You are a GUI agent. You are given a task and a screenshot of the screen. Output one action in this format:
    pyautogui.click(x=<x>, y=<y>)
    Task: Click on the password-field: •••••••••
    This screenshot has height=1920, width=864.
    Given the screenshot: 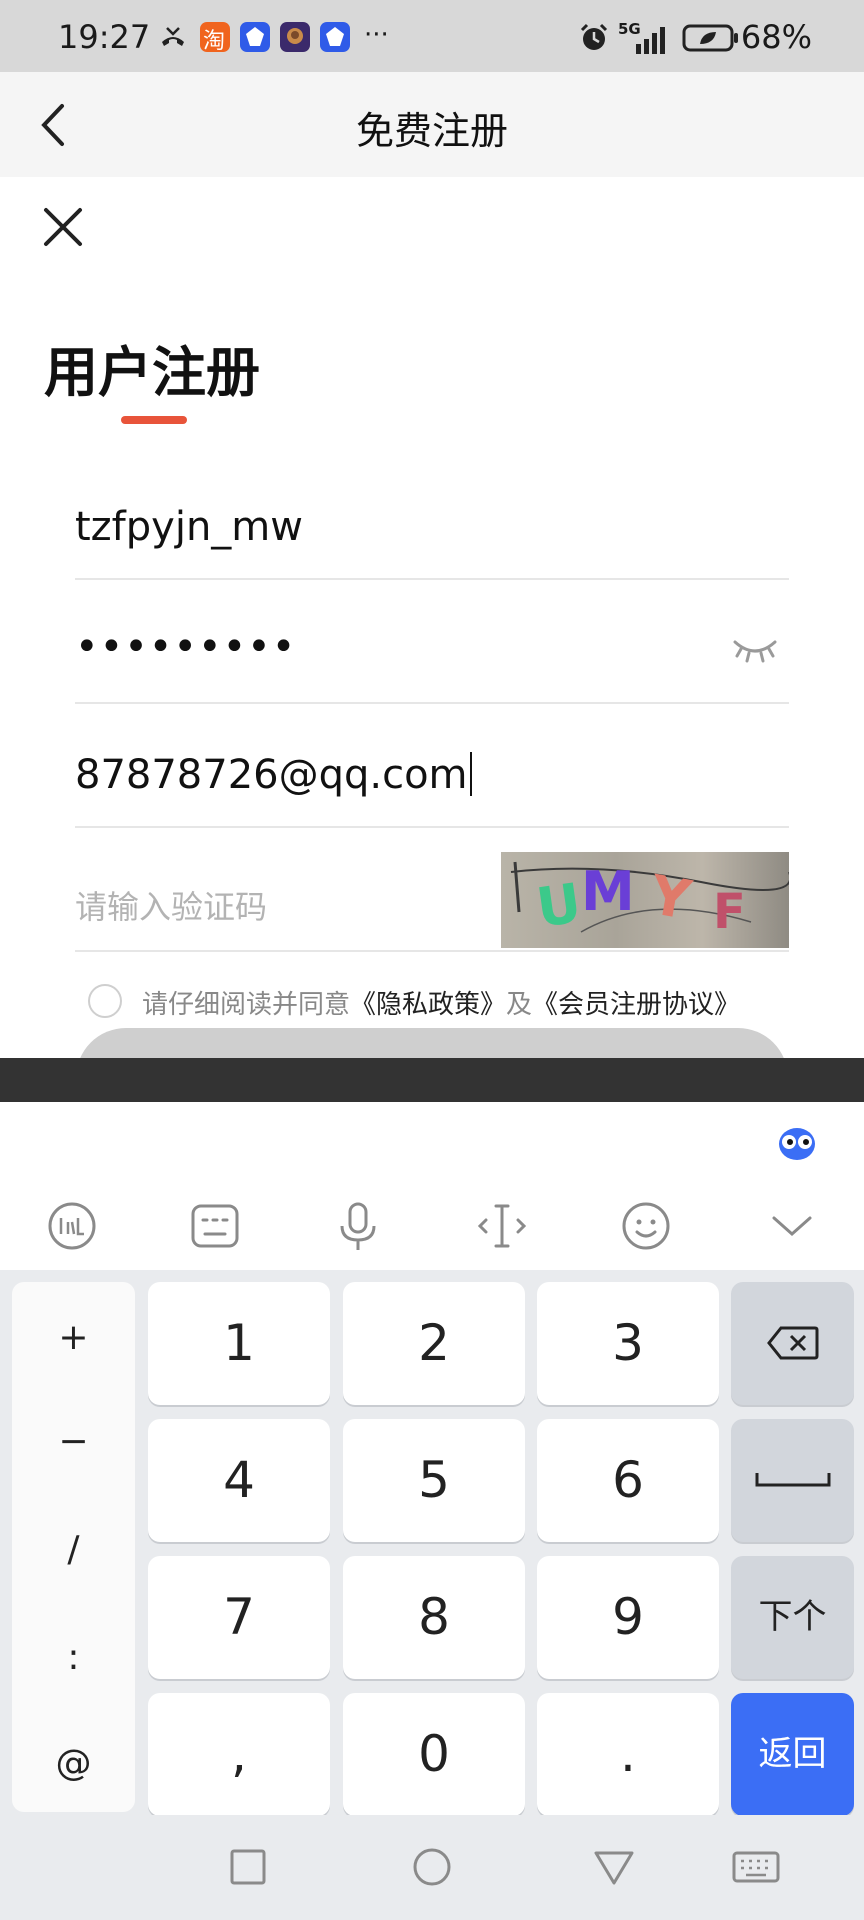 What is the action you would take?
    pyautogui.click(x=432, y=649)
    